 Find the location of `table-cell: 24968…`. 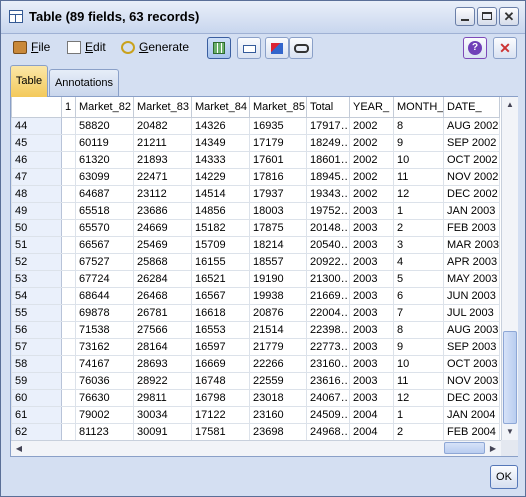

table-cell: 24968… is located at coordinates (328, 431).